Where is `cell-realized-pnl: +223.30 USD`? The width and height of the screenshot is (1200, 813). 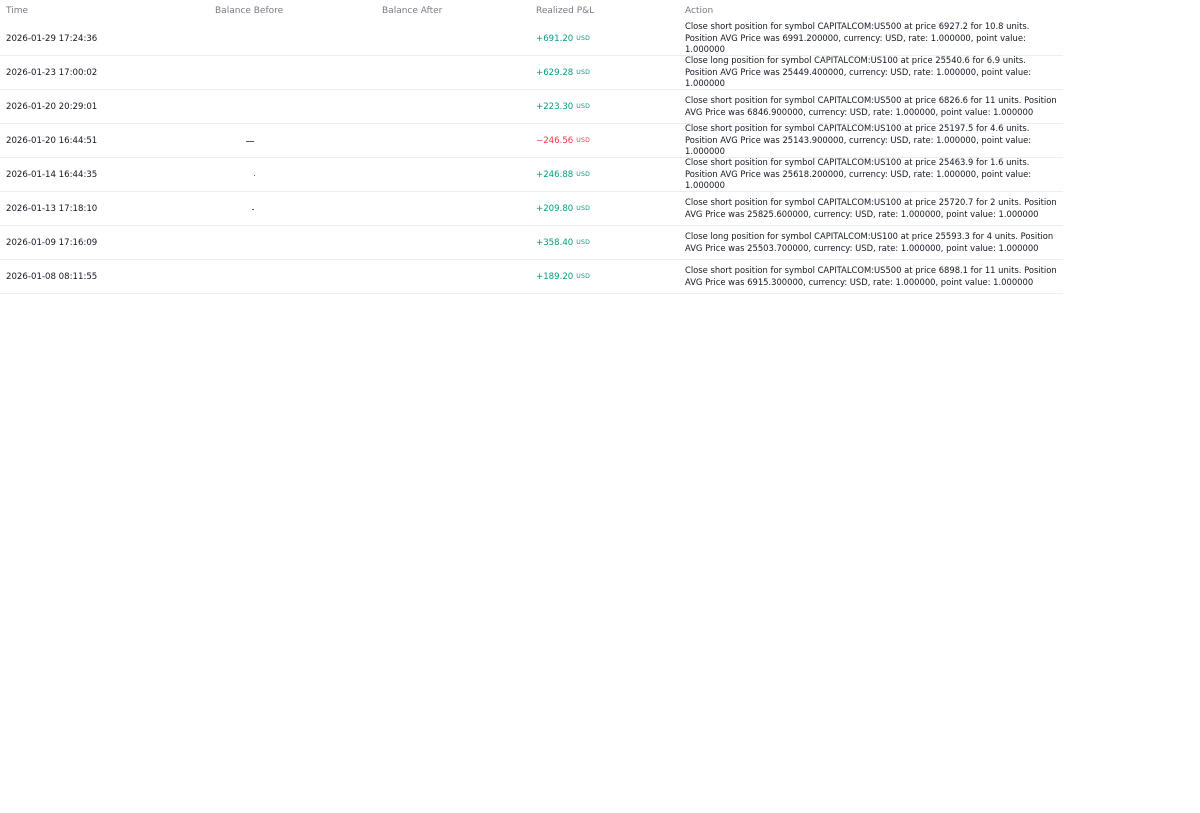
cell-realized-pnl: +223.30 USD is located at coordinates (563, 106).